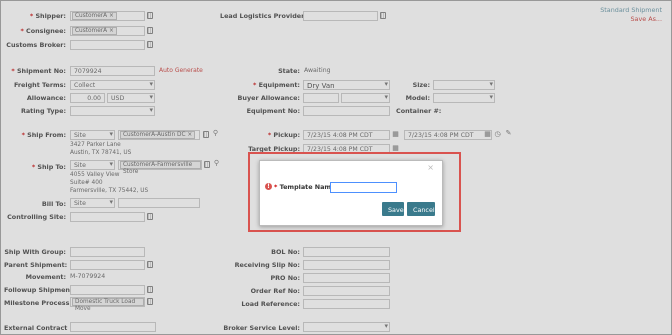  Describe the element at coordinates (306, 187) in the screenshot. I see `template-name-label: * Template Name:` at that location.